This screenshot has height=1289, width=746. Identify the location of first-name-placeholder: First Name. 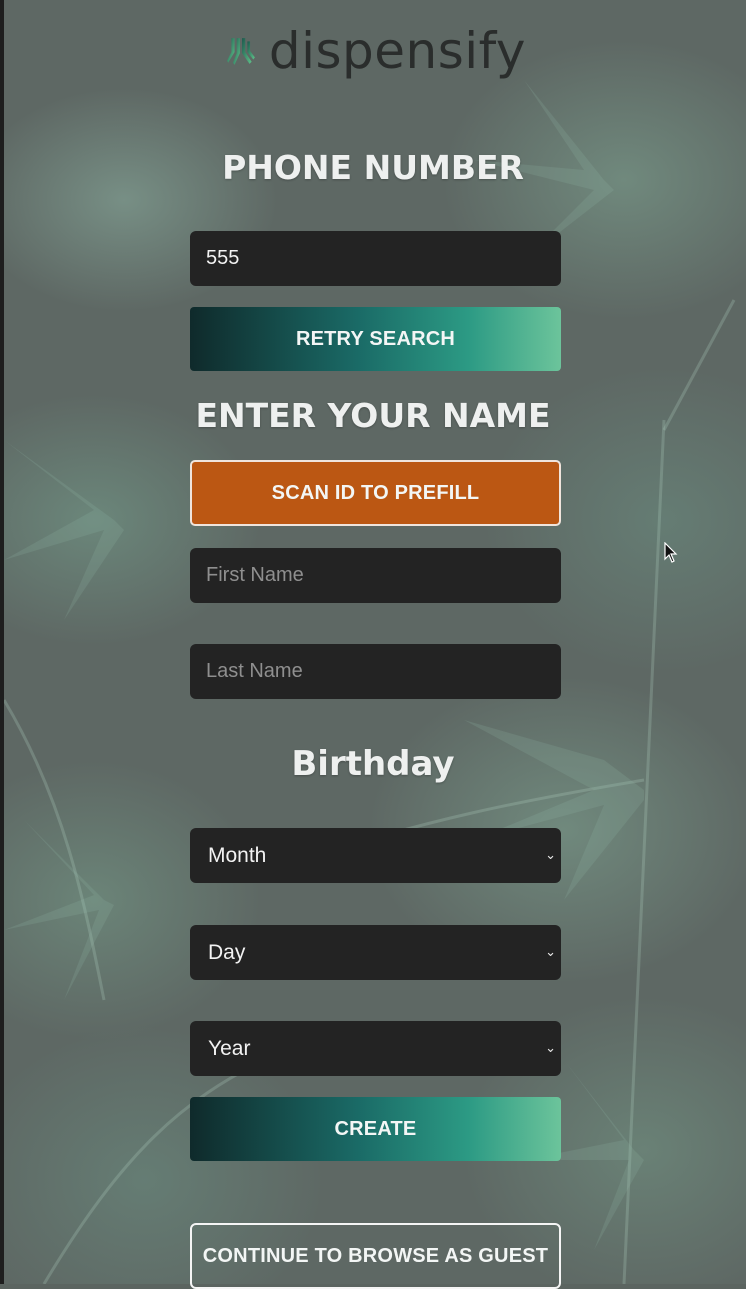
(255, 575).